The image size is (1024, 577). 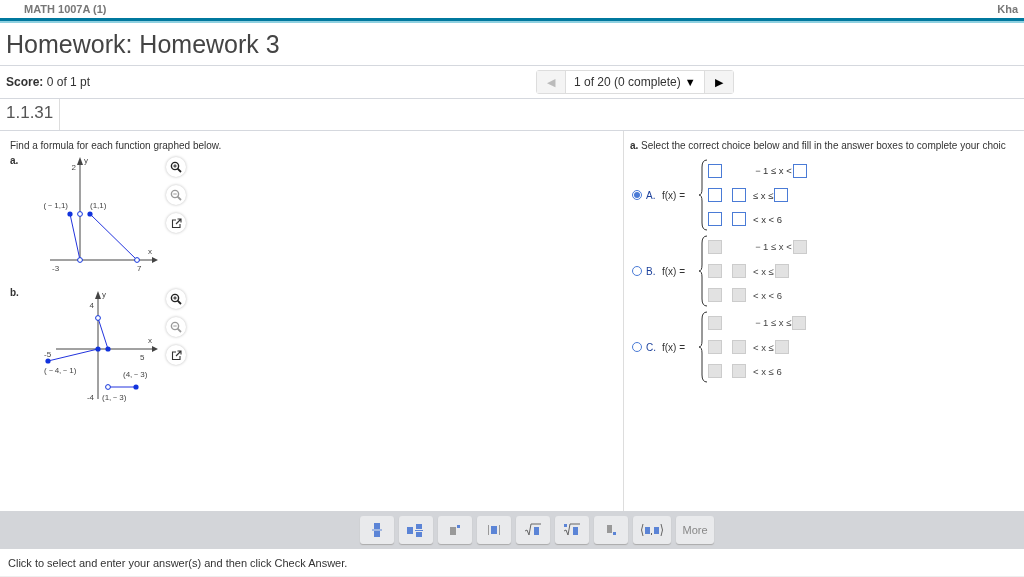 What do you see at coordinates (49, 82) in the screenshot?
I see `score-text: Score: 0 of 1 pt` at bounding box center [49, 82].